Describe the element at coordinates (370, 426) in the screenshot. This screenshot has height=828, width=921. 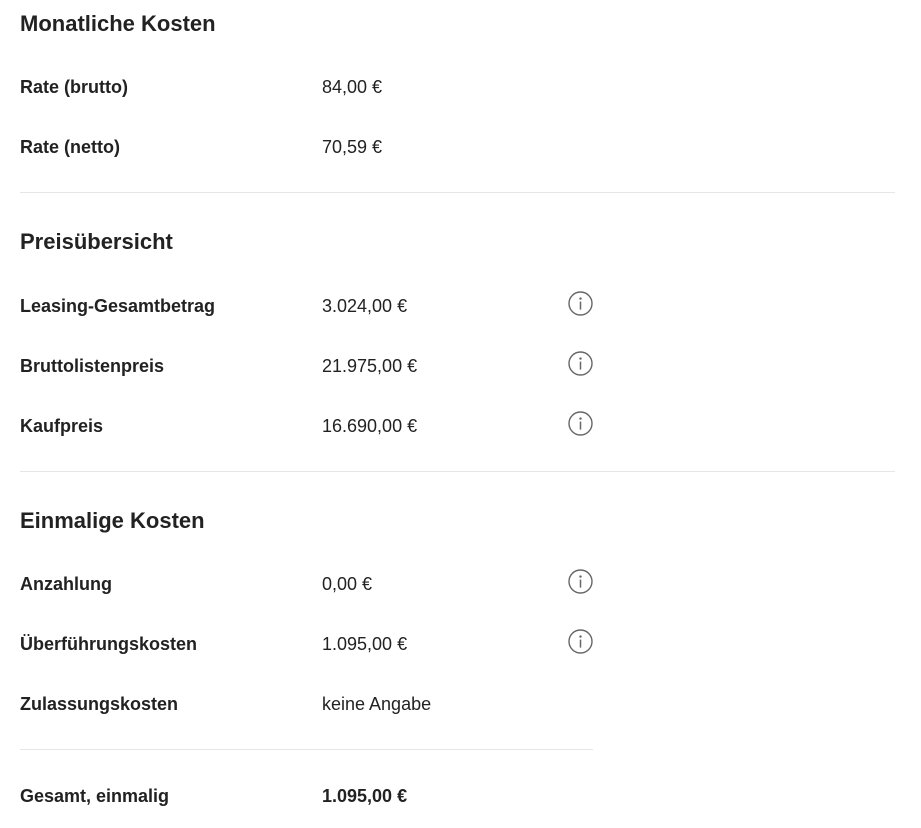
I see `value-purchase-price: 16.690,00 €` at that location.